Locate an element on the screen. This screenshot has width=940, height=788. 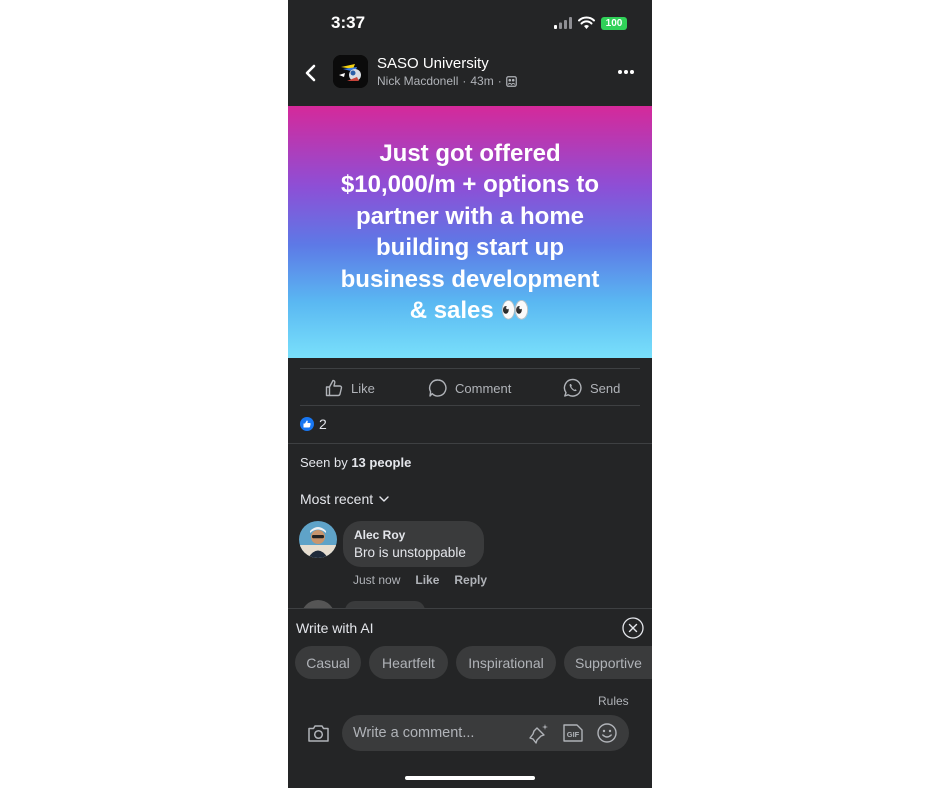
rules-link: Rules is located at coordinates (613, 701).